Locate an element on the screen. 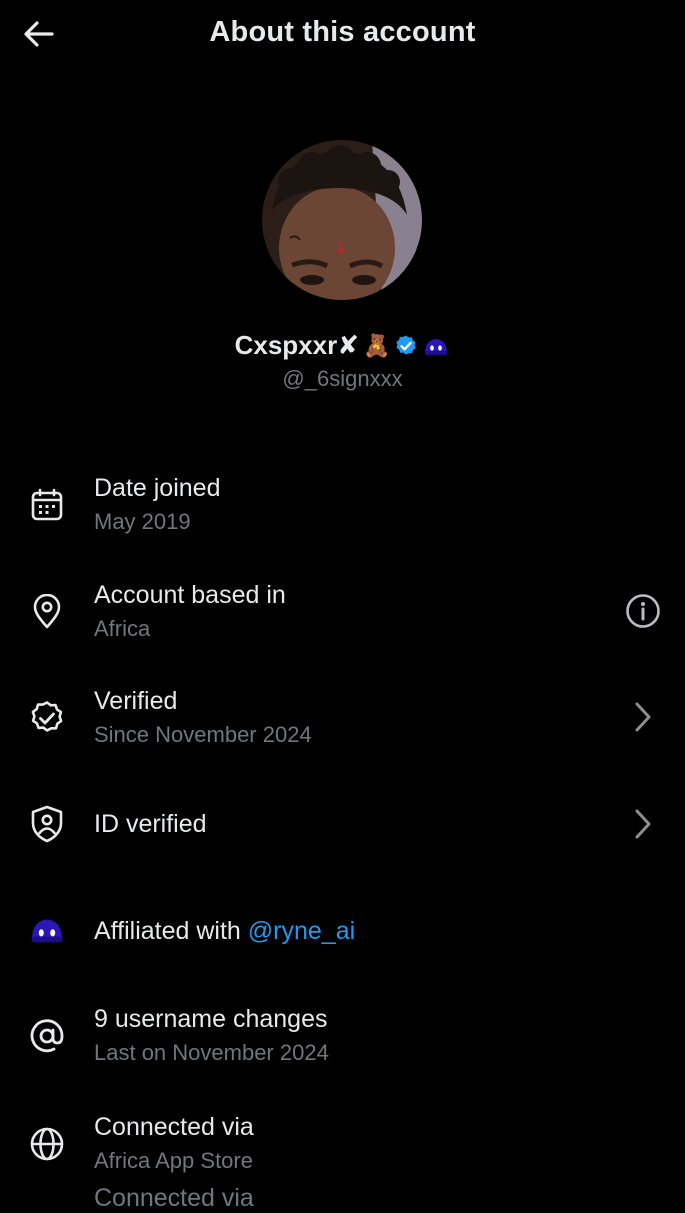 This screenshot has height=1213, width=685. affiliate-mention-link: @ryne_ai is located at coordinates (301, 931).